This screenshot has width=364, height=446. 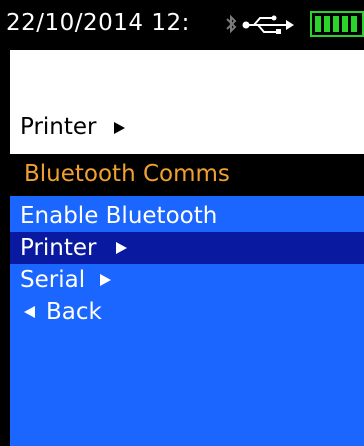 I want to click on menu-item-label: Serial, so click(x=53, y=280).